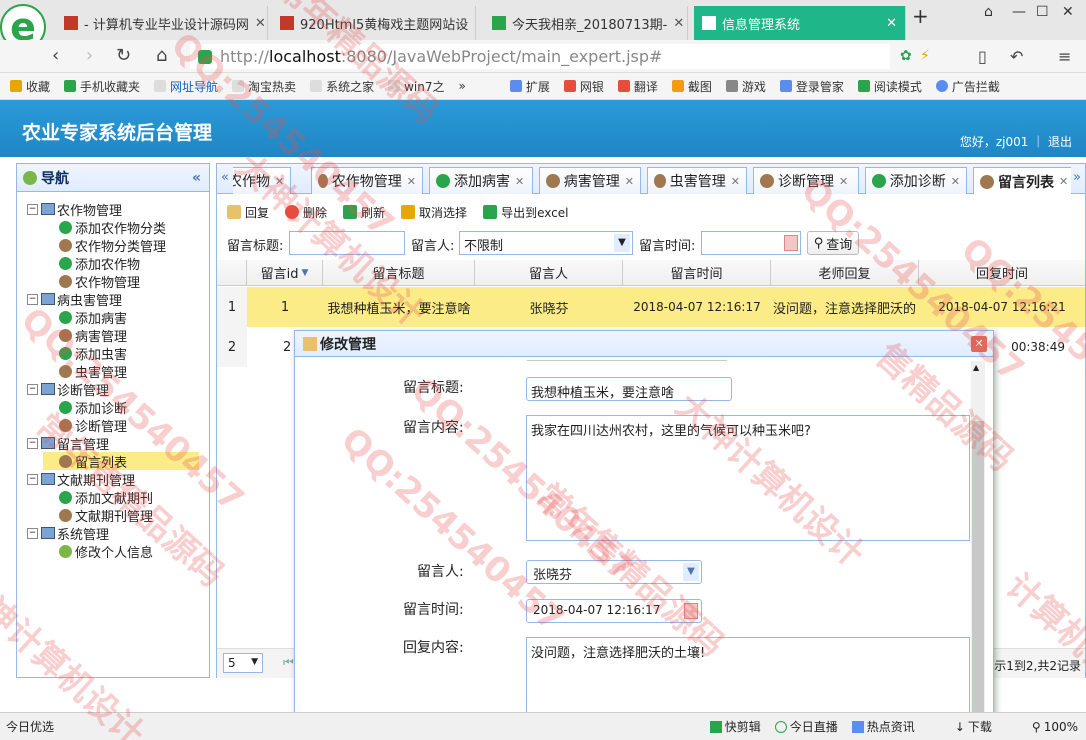  What do you see at coordinates (113, 443) in the screenshot?
I see `nav-item: − 留言管理` at bounding box center [113, 443].